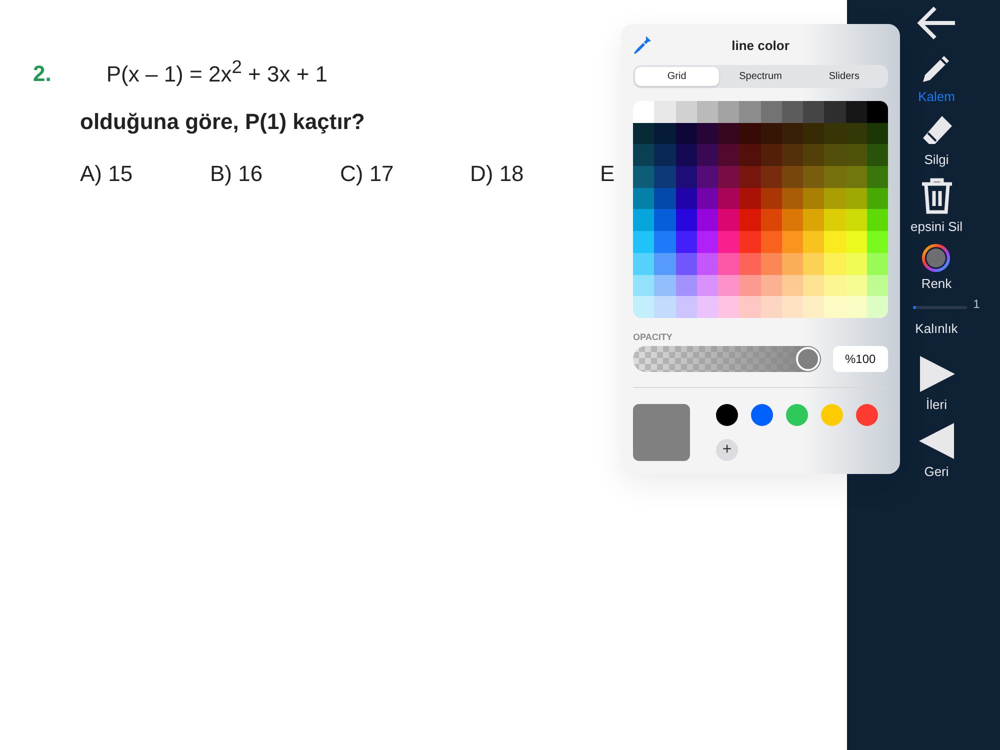 The image size is (1000, 750). Describe the element at coordinates (665, 174) in the screenshot. I see `answer-option: E` at that location.